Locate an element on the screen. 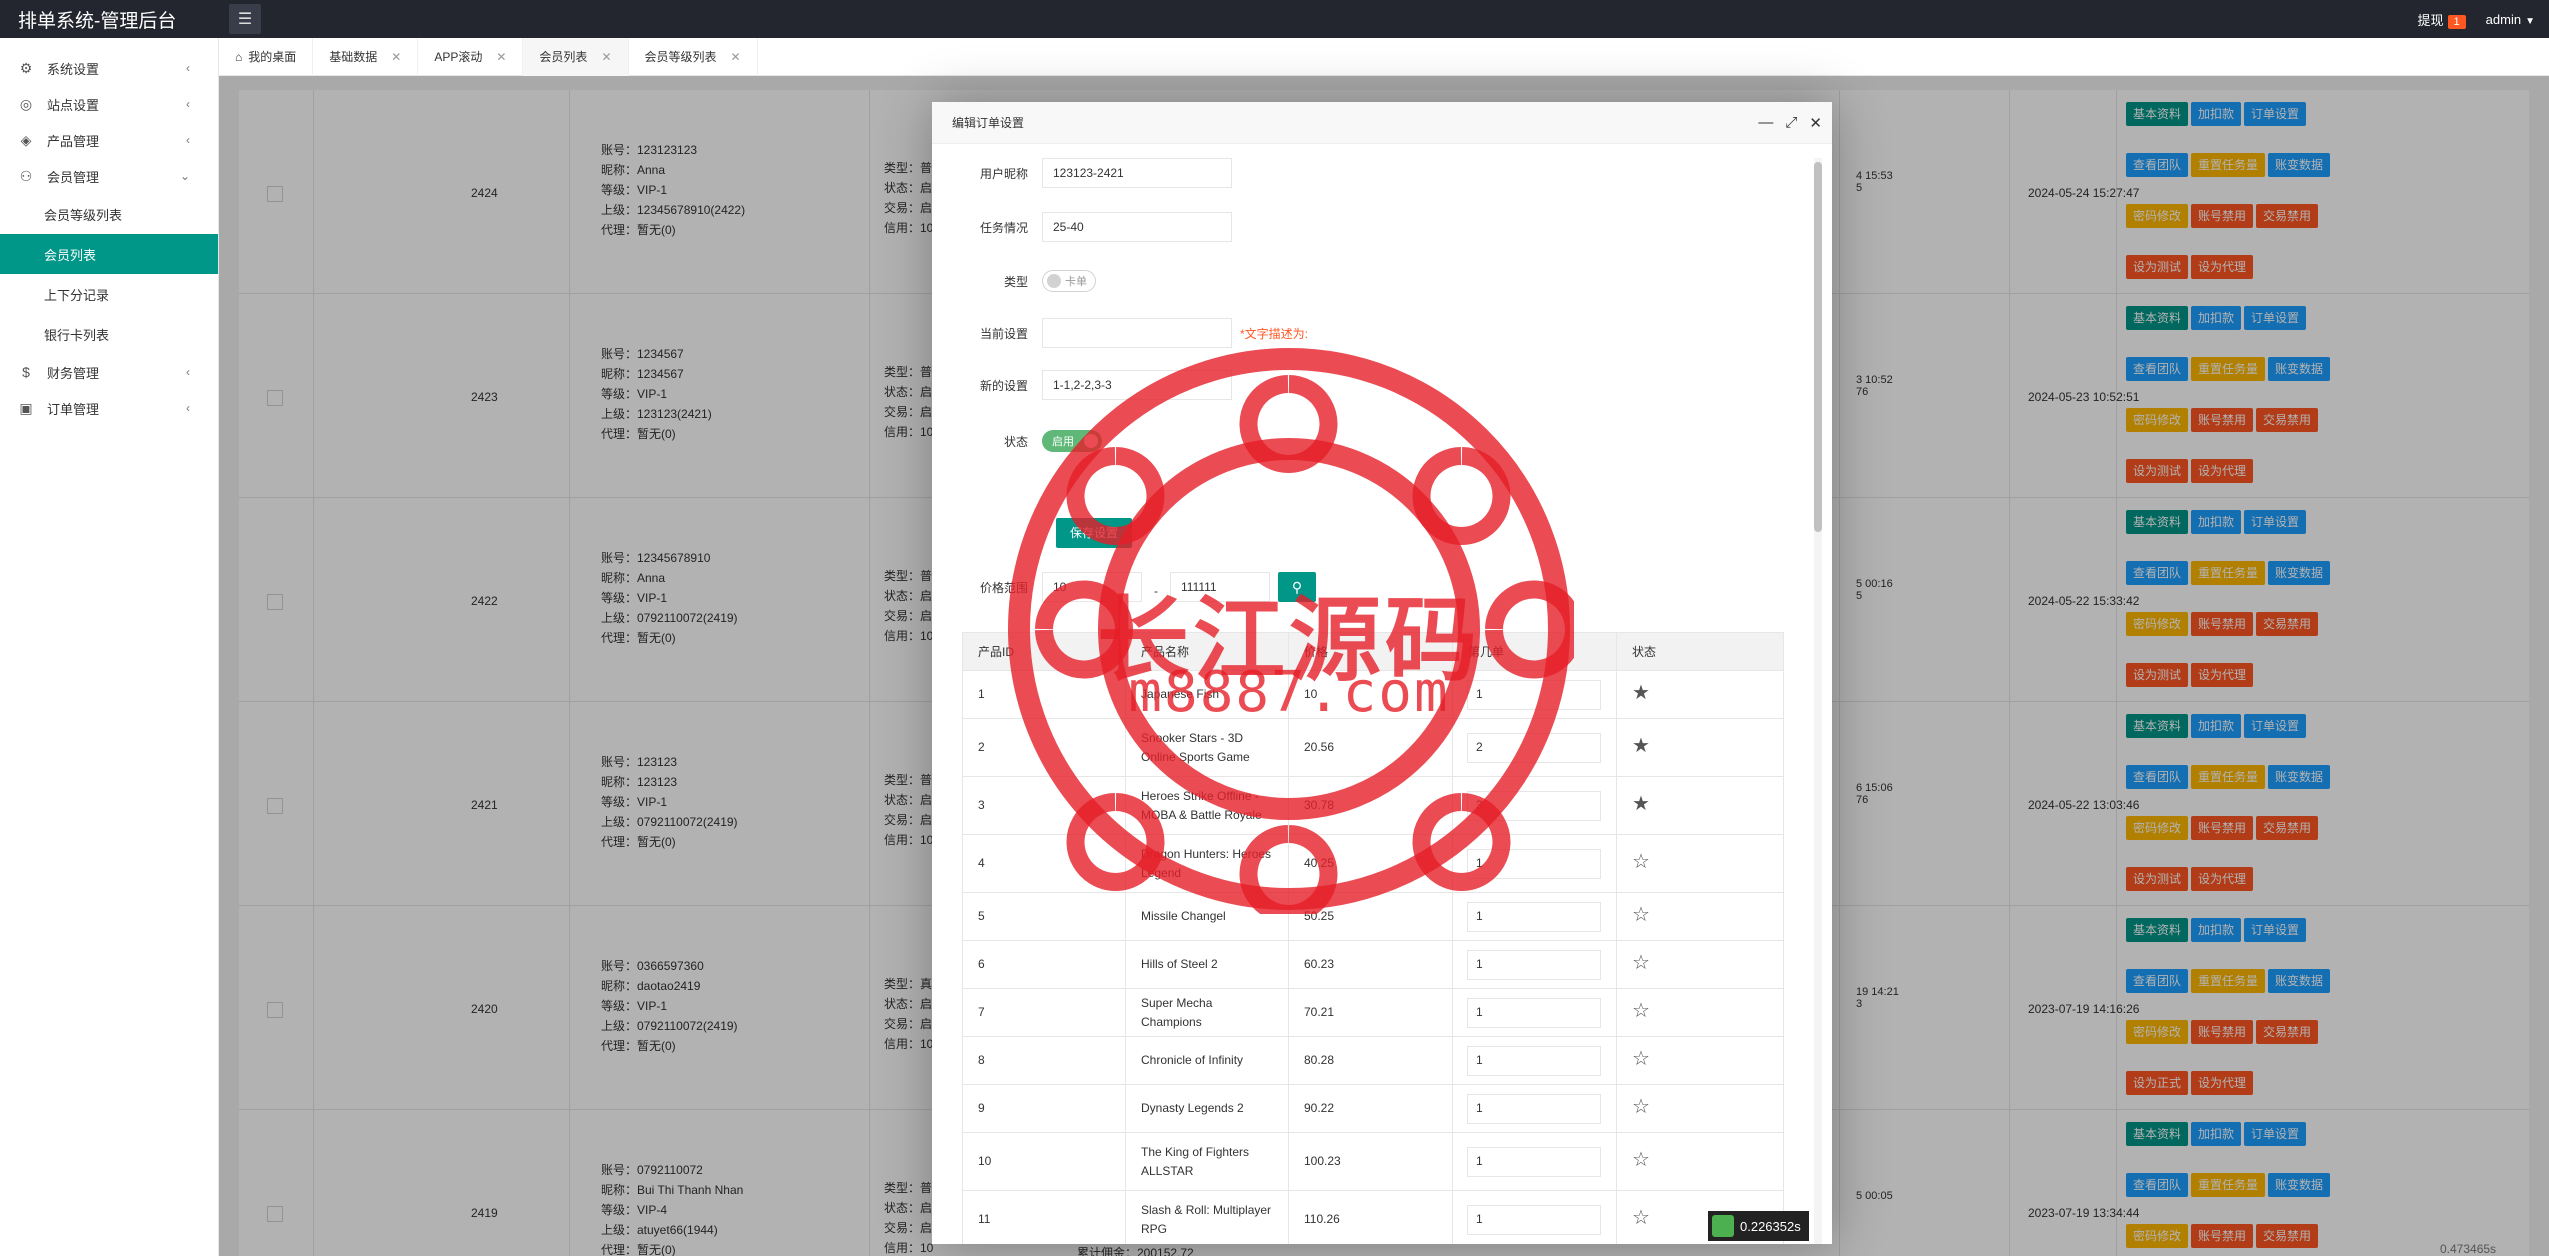 The image size is (2549, 1256). tab-member-list: 会员列表 ✕ is located at coordinates (576, 56).